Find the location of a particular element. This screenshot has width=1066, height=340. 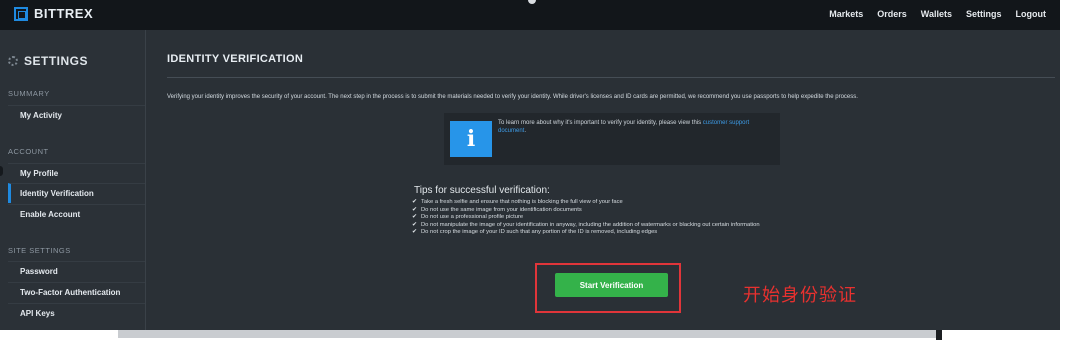

nav-settings: Settings is located at coordinates (984, 14).